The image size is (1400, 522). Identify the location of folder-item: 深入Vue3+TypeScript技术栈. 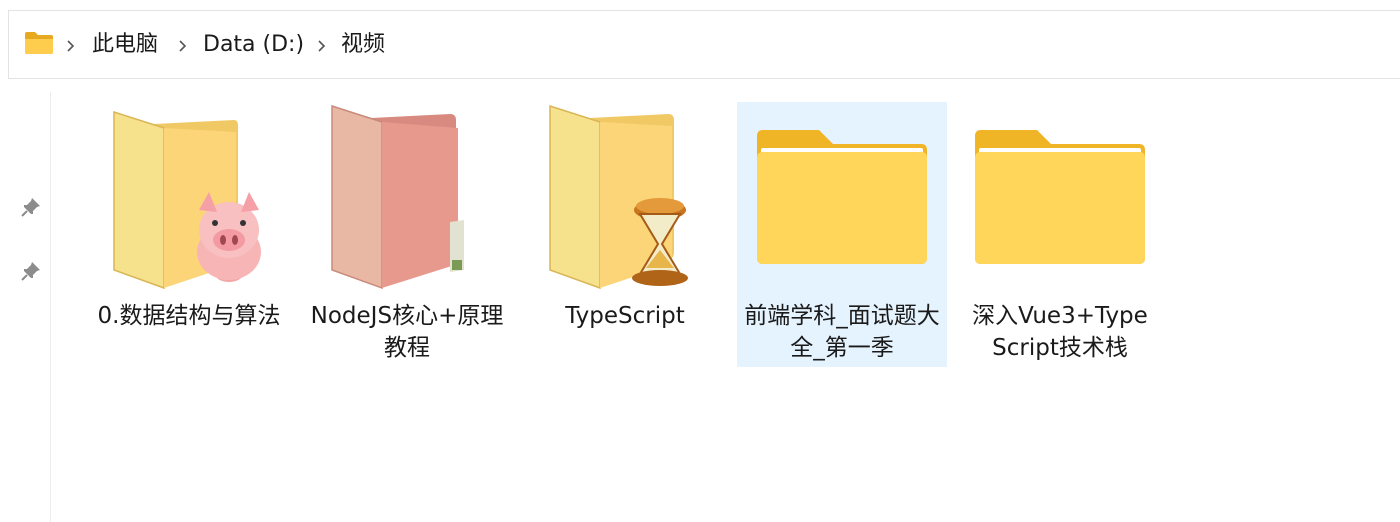
(1060, 242).